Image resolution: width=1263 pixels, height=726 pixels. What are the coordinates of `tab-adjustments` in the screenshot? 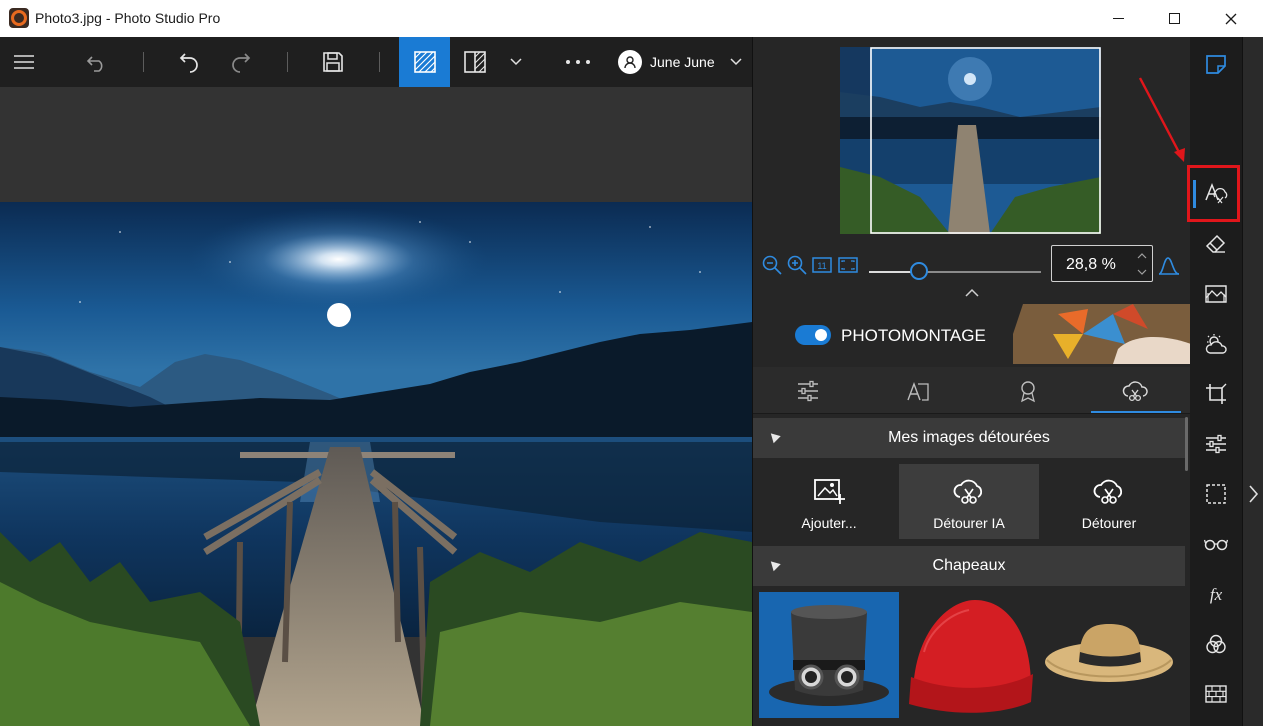 It's located at (808, 390).